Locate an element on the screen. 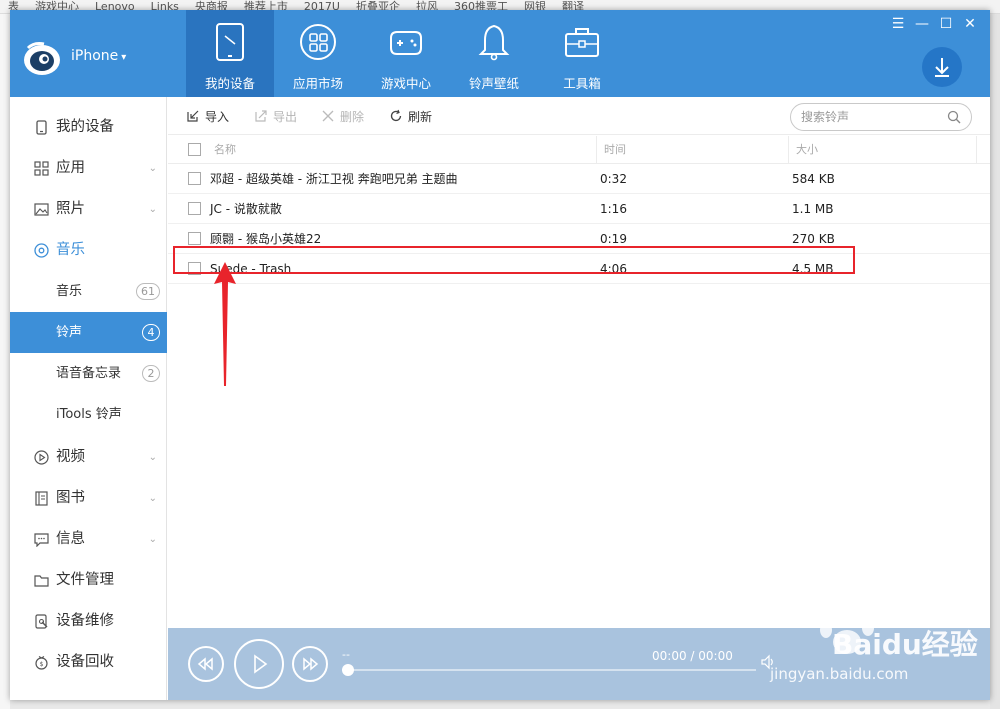 The image size is (1000, 709). recycle-icon: $ is located at coordinates (41, 663).